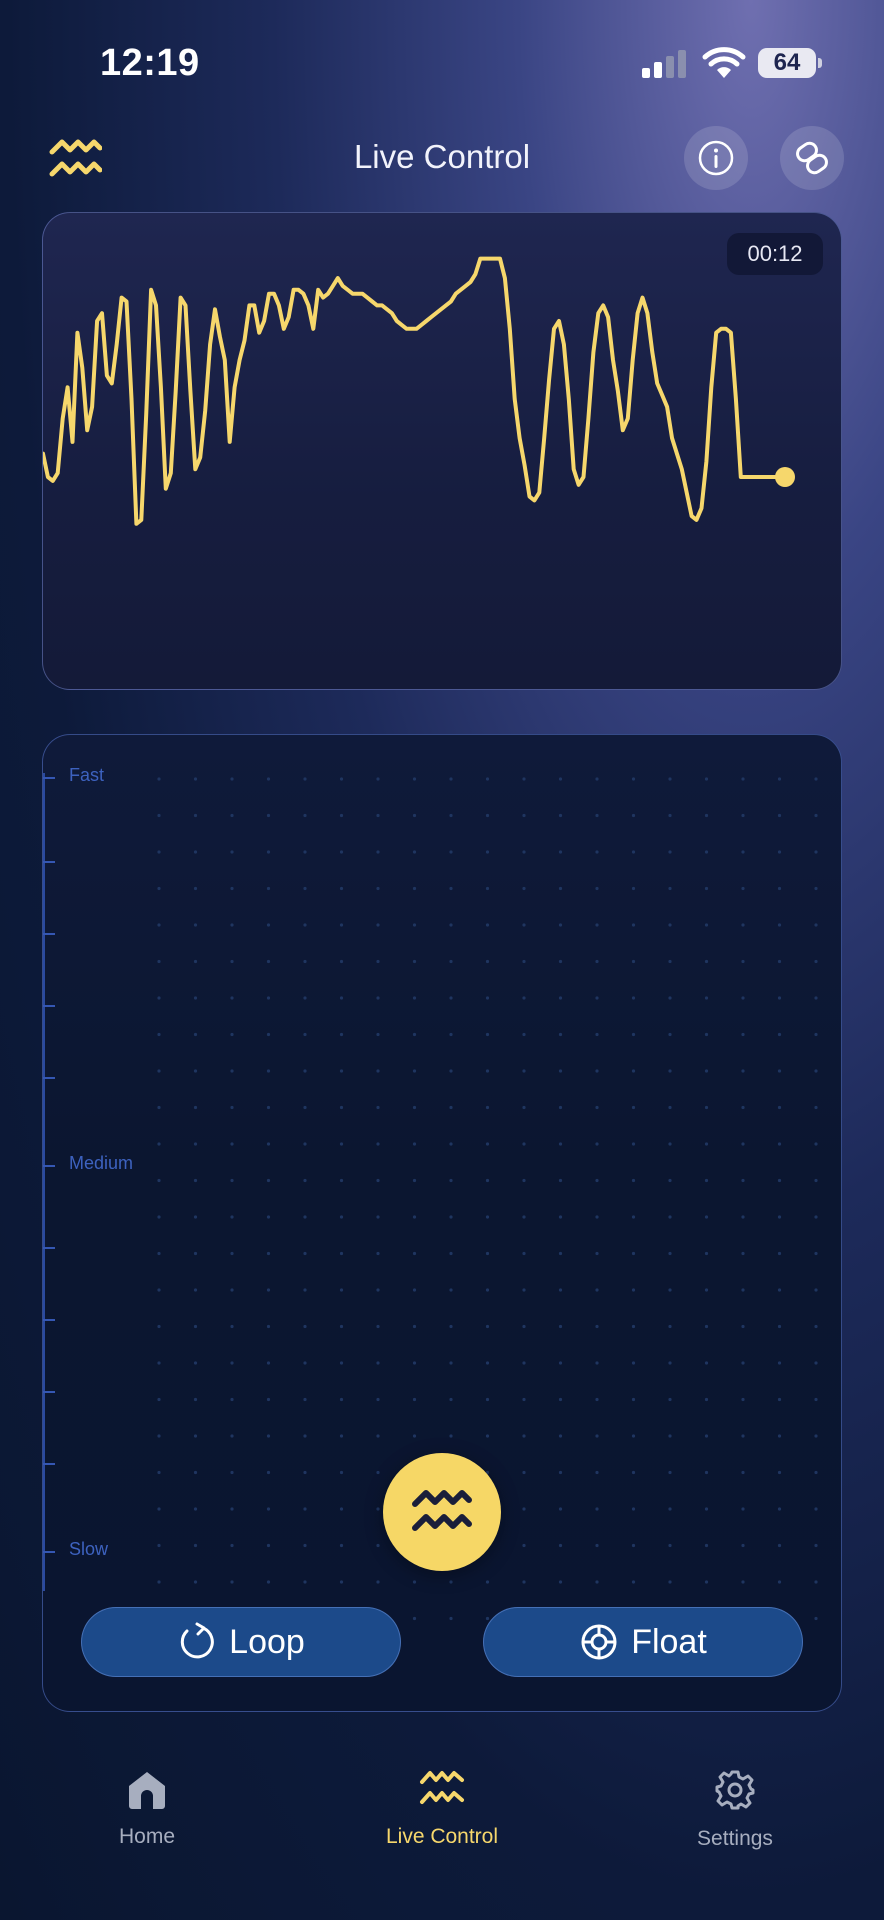 Image resolution: width=884 pixels, height=1920 pixels. What do you see at coordinates (415, 391) in the screenshot?
I see `activity-line` at bounding box center [415, 391].